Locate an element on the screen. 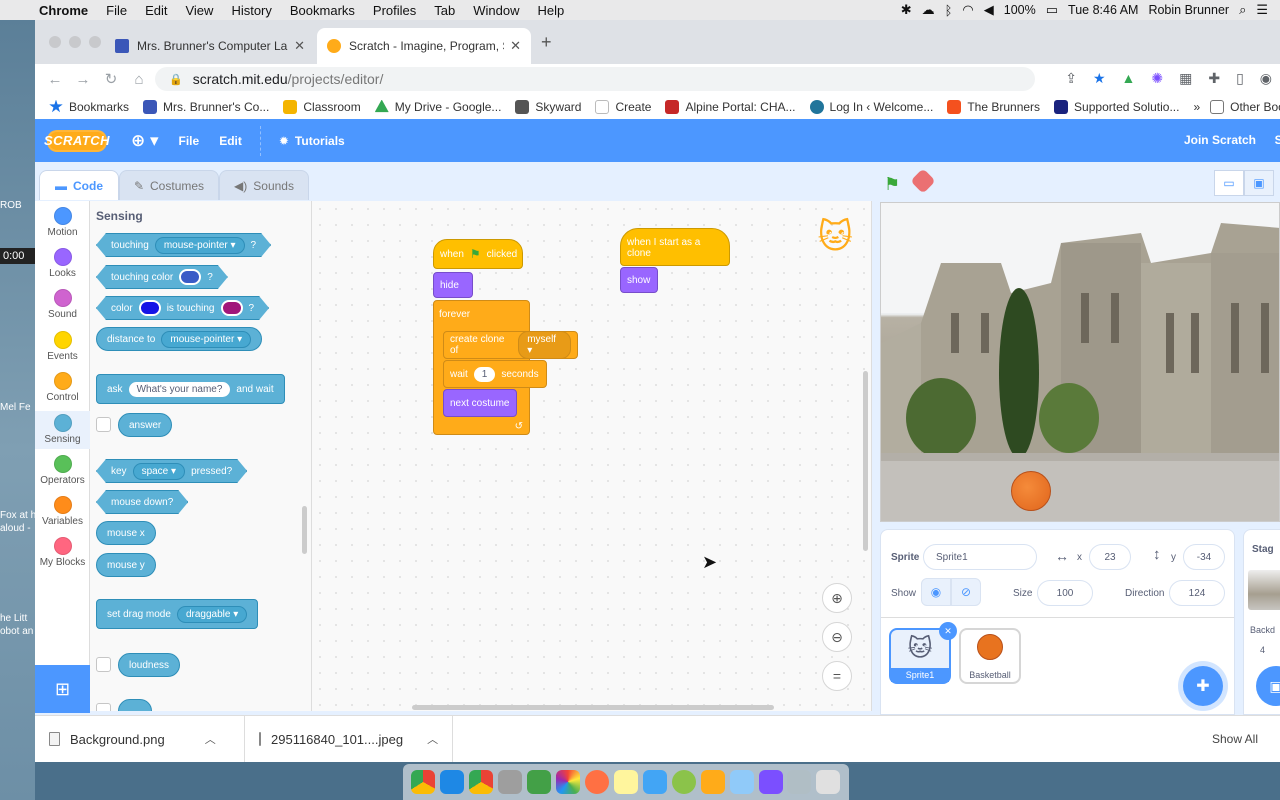 The height and width of the screenshot is (800, 1280). create-clone-block: create clone of myself ▾ is located at coordinates (510, 345).